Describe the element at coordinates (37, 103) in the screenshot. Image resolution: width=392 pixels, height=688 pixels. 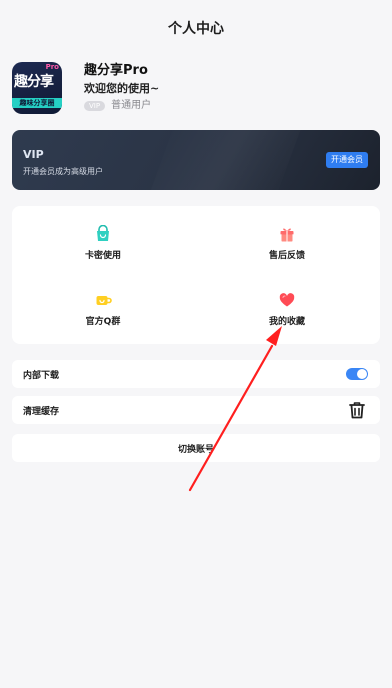
I see `logo-strip: 趣味分享圈` at that location.